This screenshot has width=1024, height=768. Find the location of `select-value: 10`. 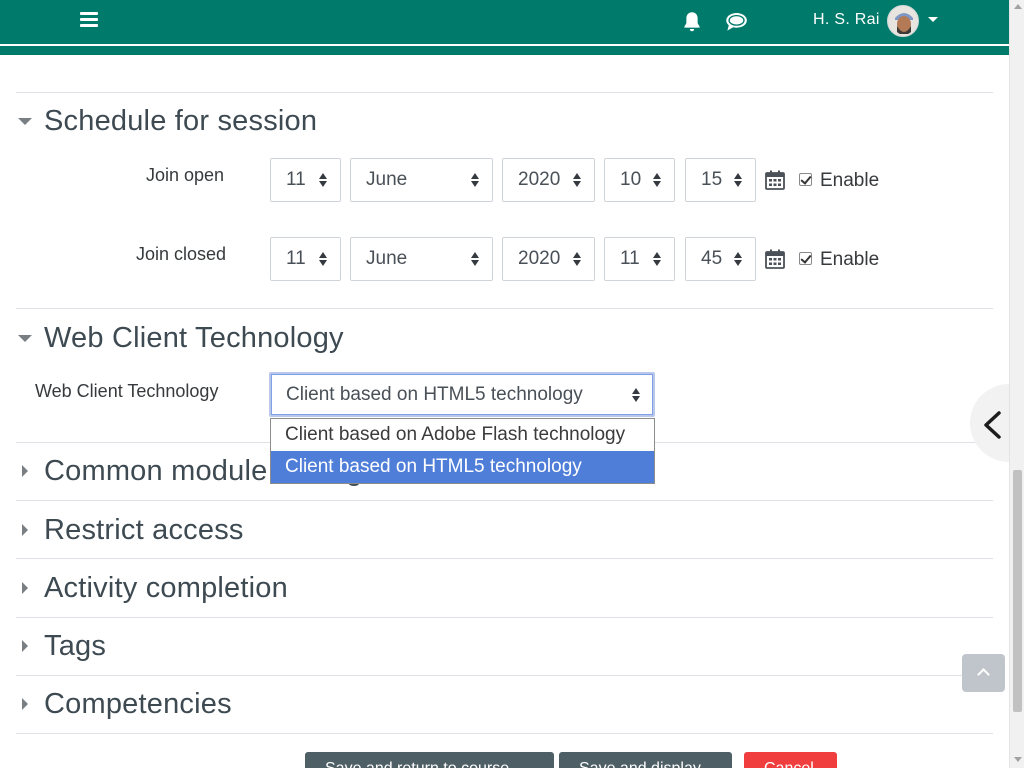

select-value: 10 is located at coordinates (631, 179).